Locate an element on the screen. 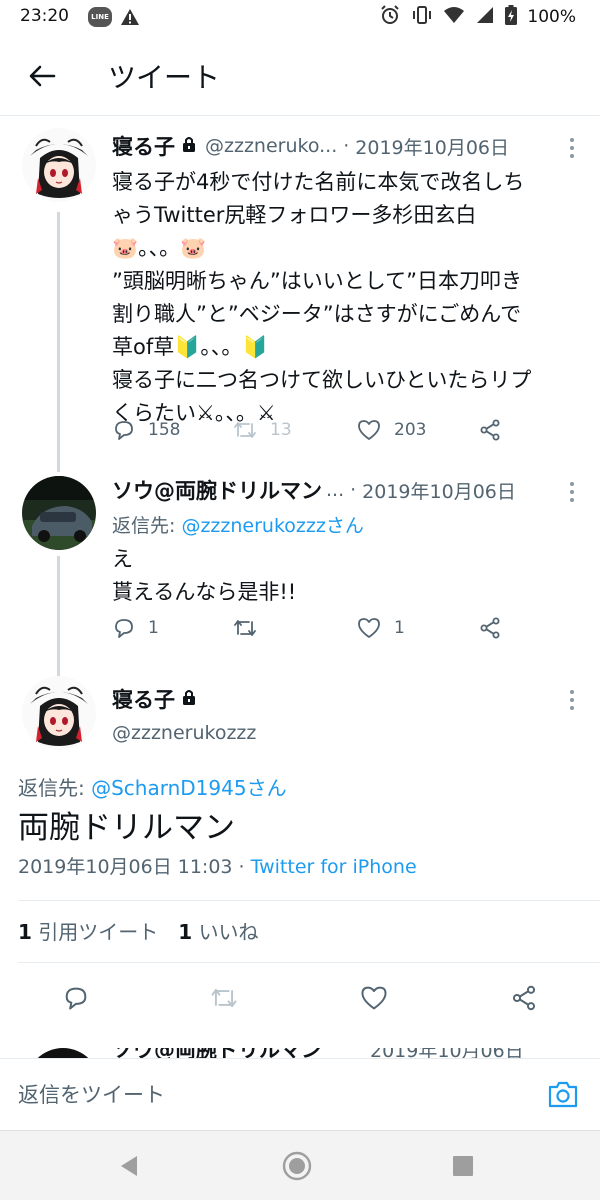 Image resolution: width=600 pixels, height=1200 pixels. reply-input: 返信をツイート is located at coordinates (91, 1094).